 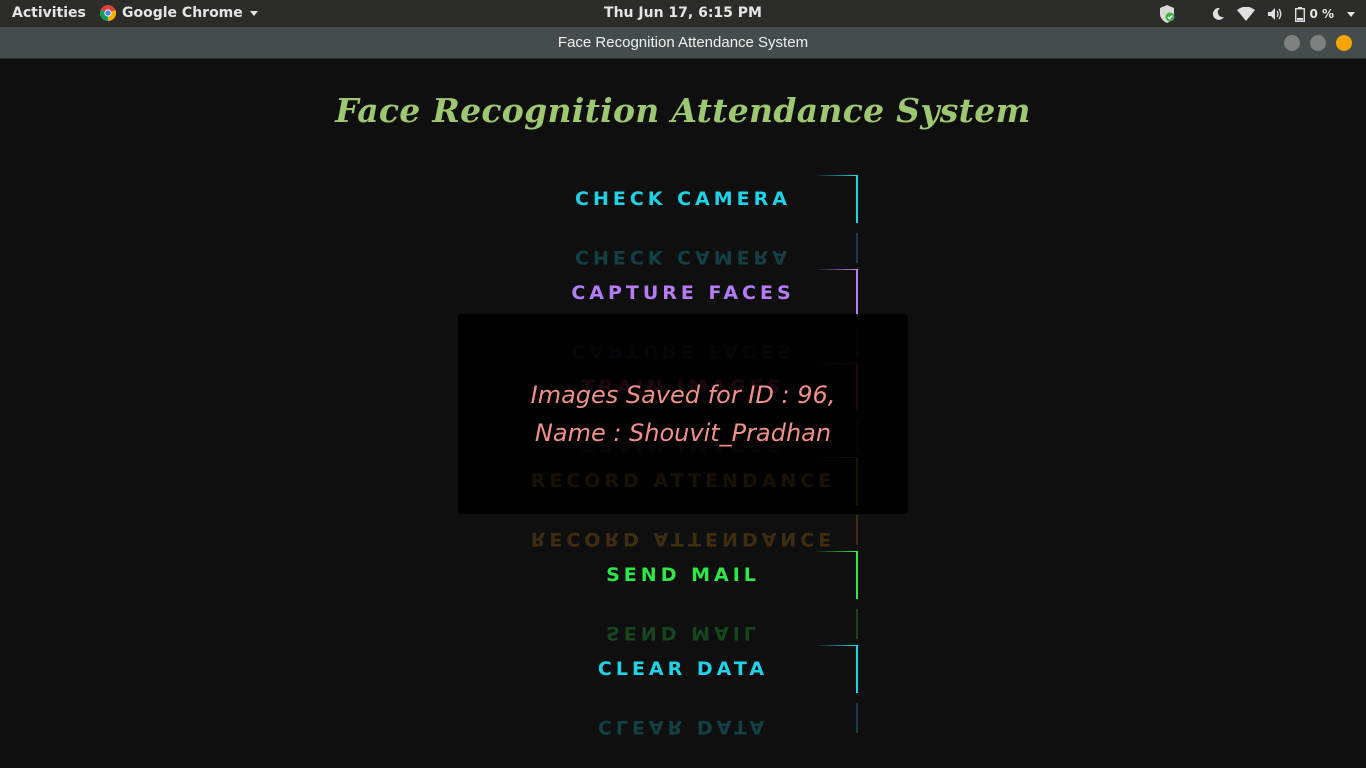 I want to click on window-title: Face Recognition Attendance System, so click(x=683, y=42).